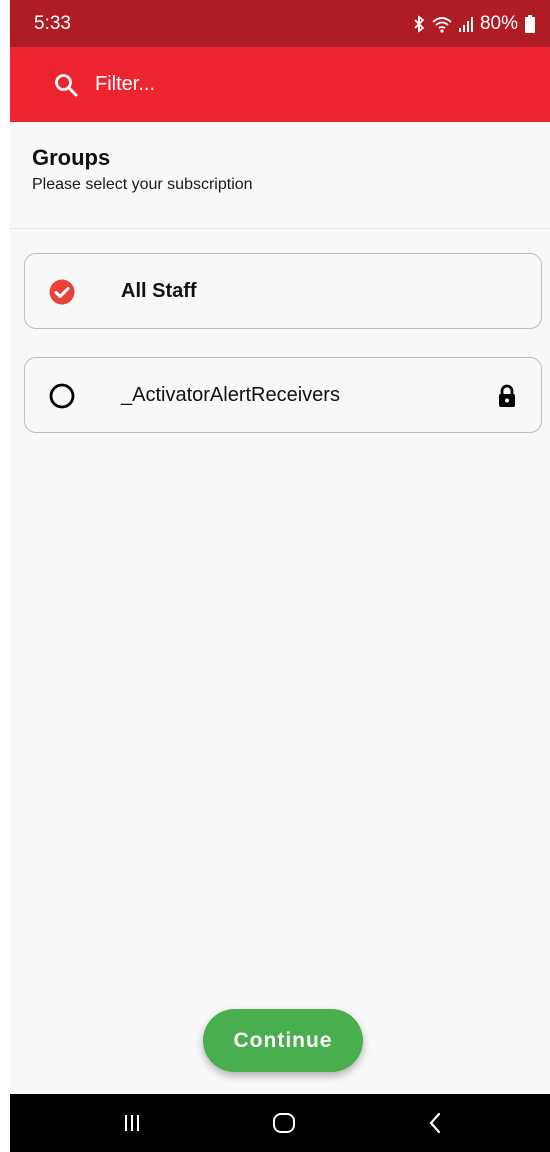 The image size is (550, 1152). Describe the element at coordinates (66, 85) in the screenshot. I see `search-icon` at that location.